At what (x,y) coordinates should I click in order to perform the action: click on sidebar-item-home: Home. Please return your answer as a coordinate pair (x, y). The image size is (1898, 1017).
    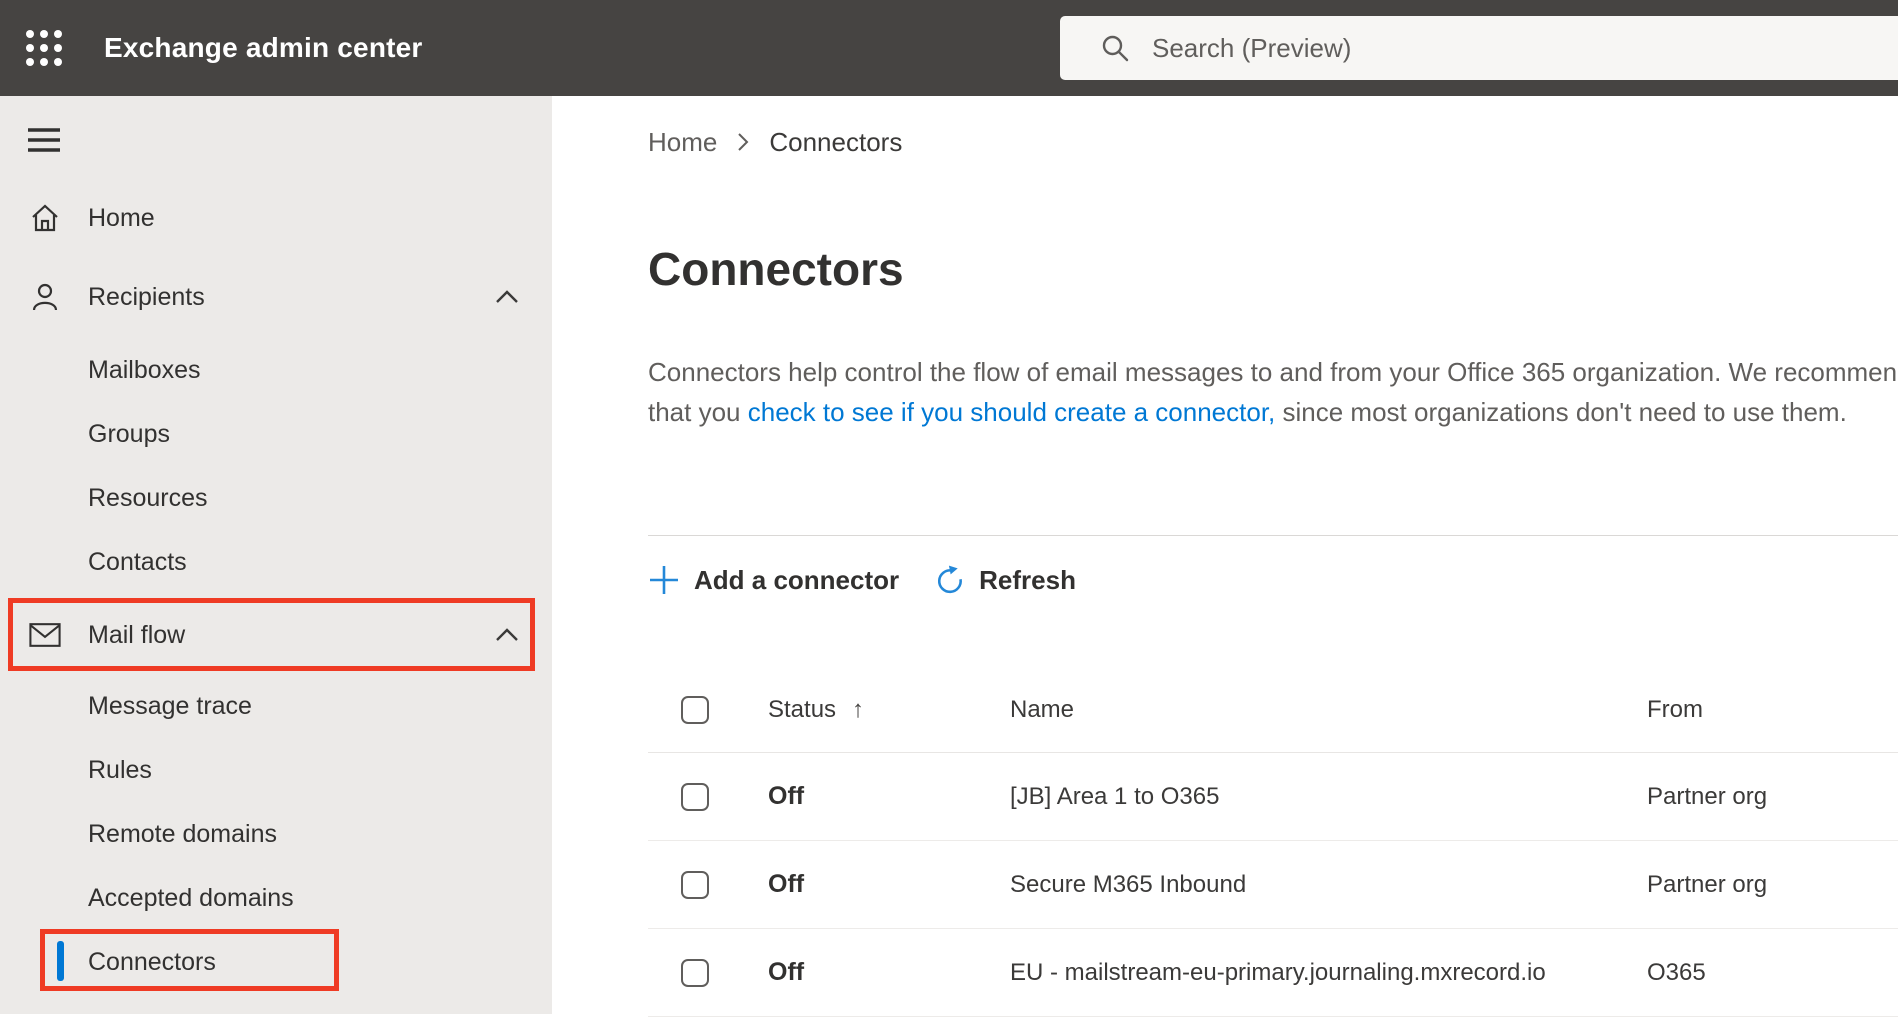
    Looking at the image, I should click on (276, 218).